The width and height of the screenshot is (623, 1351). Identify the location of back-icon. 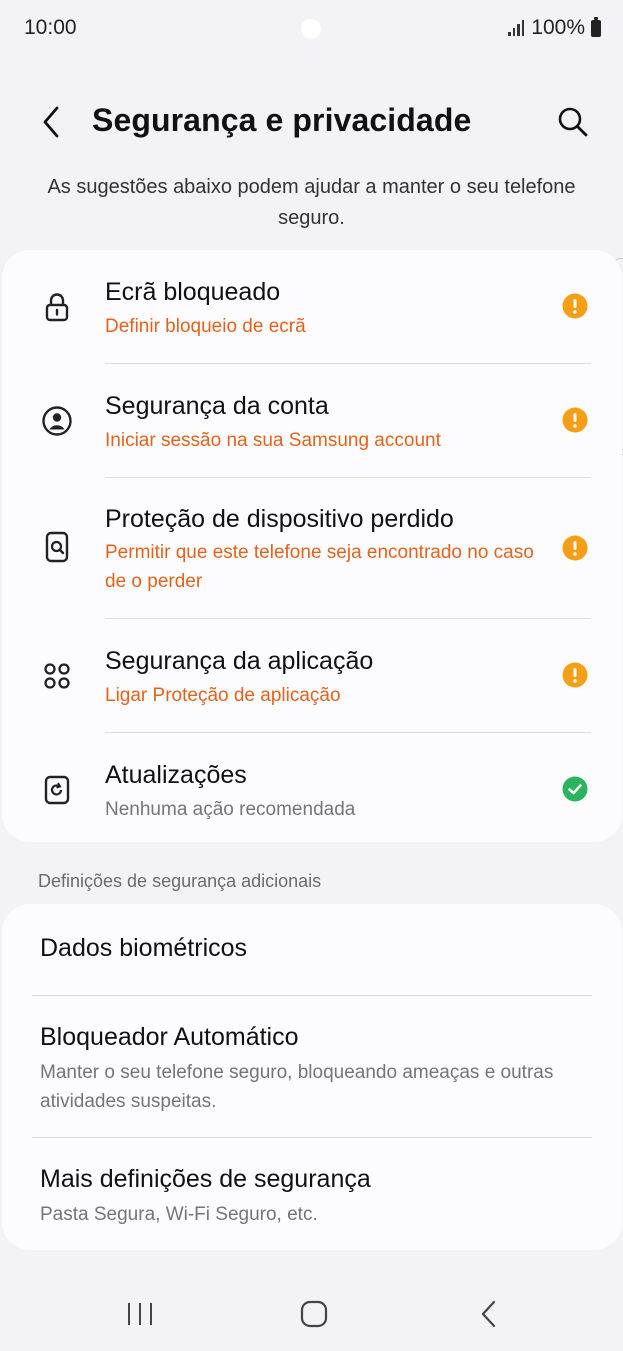
(488, 1314).